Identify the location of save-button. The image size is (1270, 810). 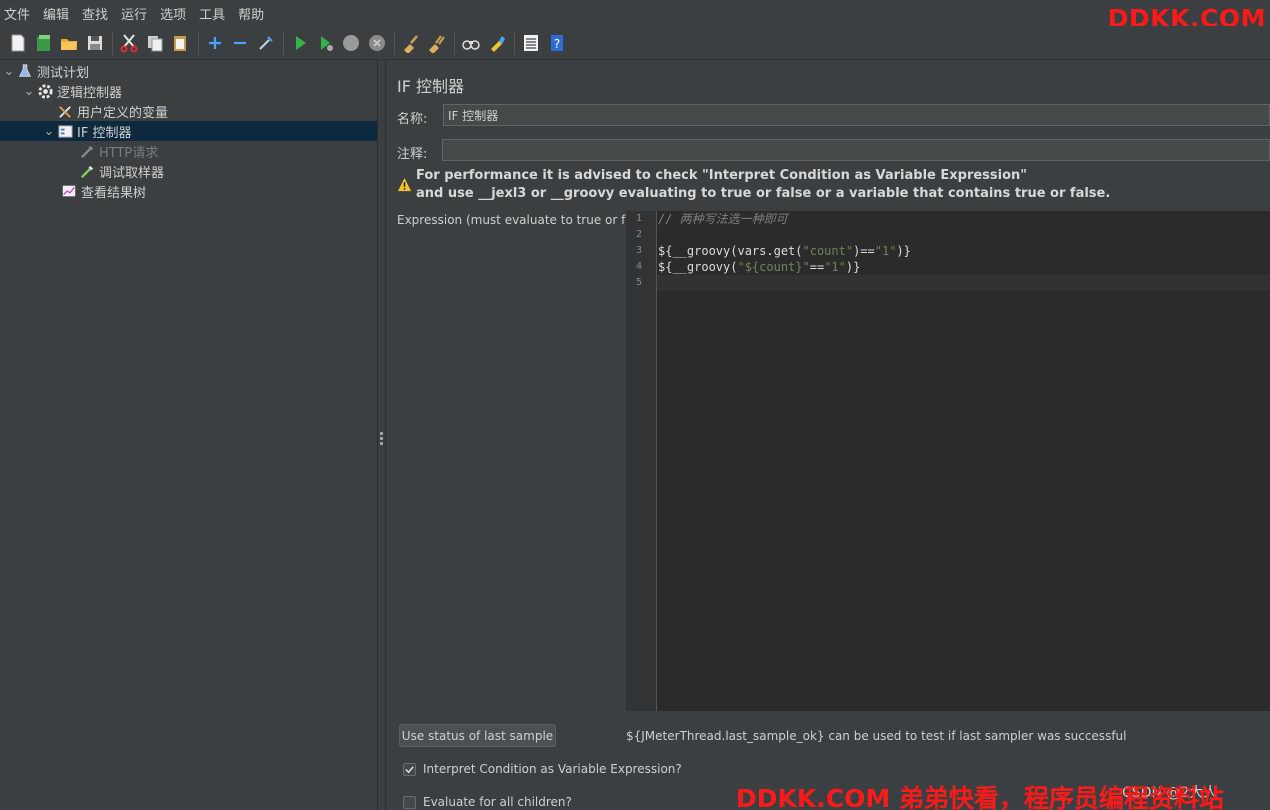
(95, 43).